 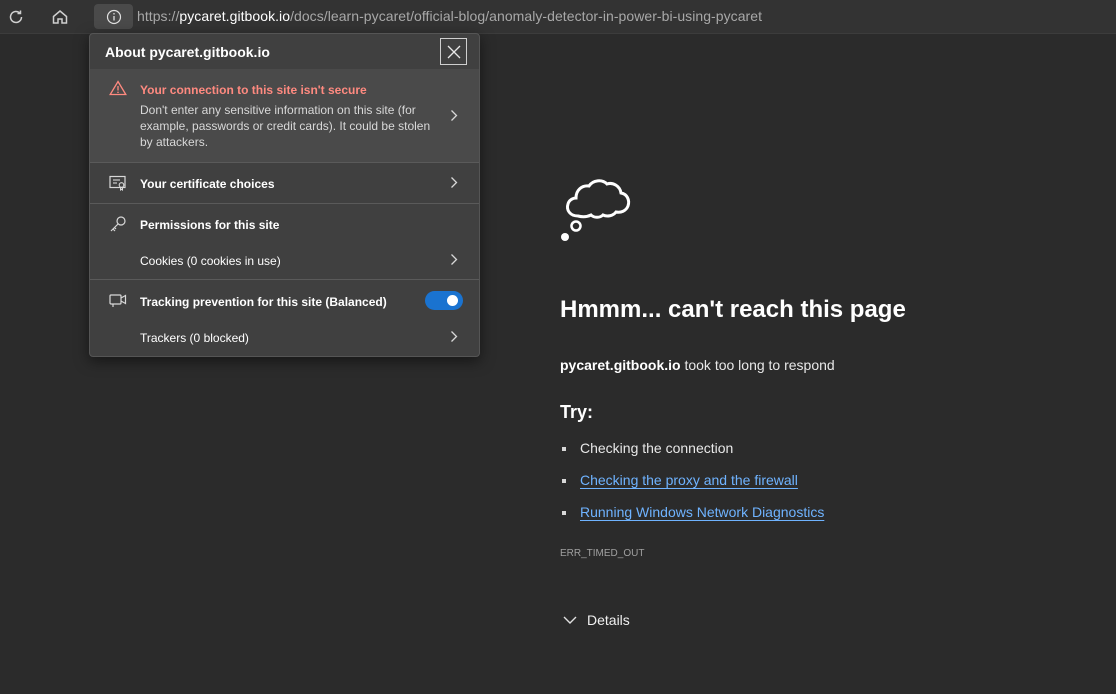 I want to click on certificate-label: Your certificate choices, so click(x=207, y=184).